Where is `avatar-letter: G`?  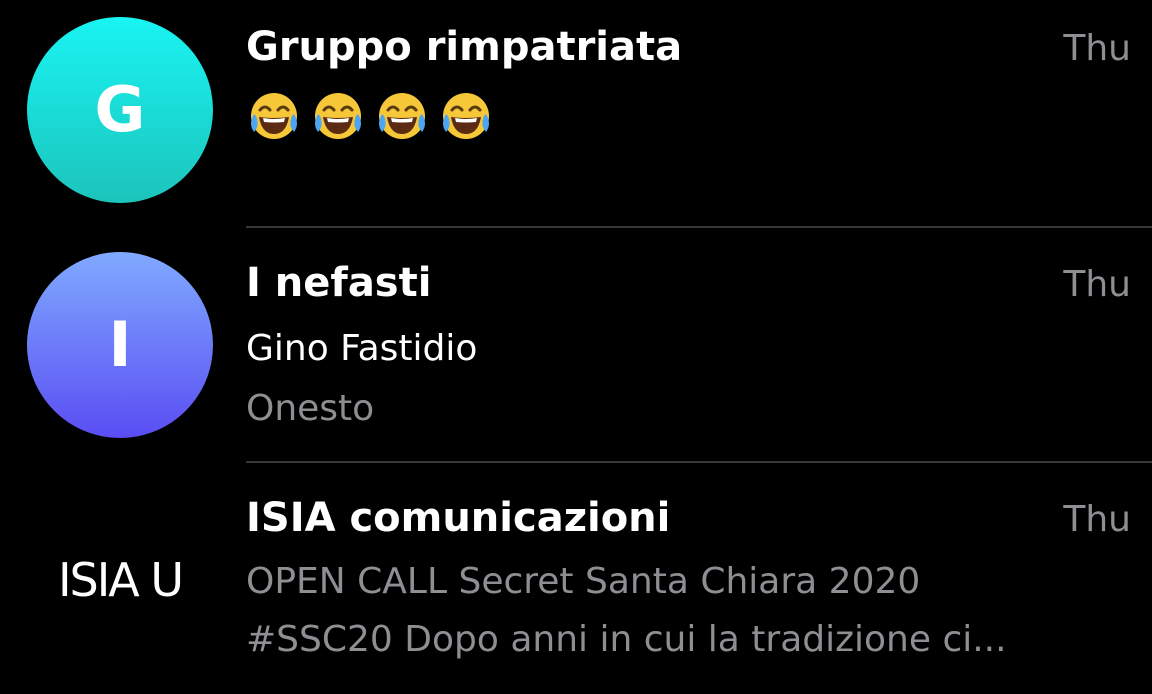 avatar-letter: G is located at coordinates (120, 109).